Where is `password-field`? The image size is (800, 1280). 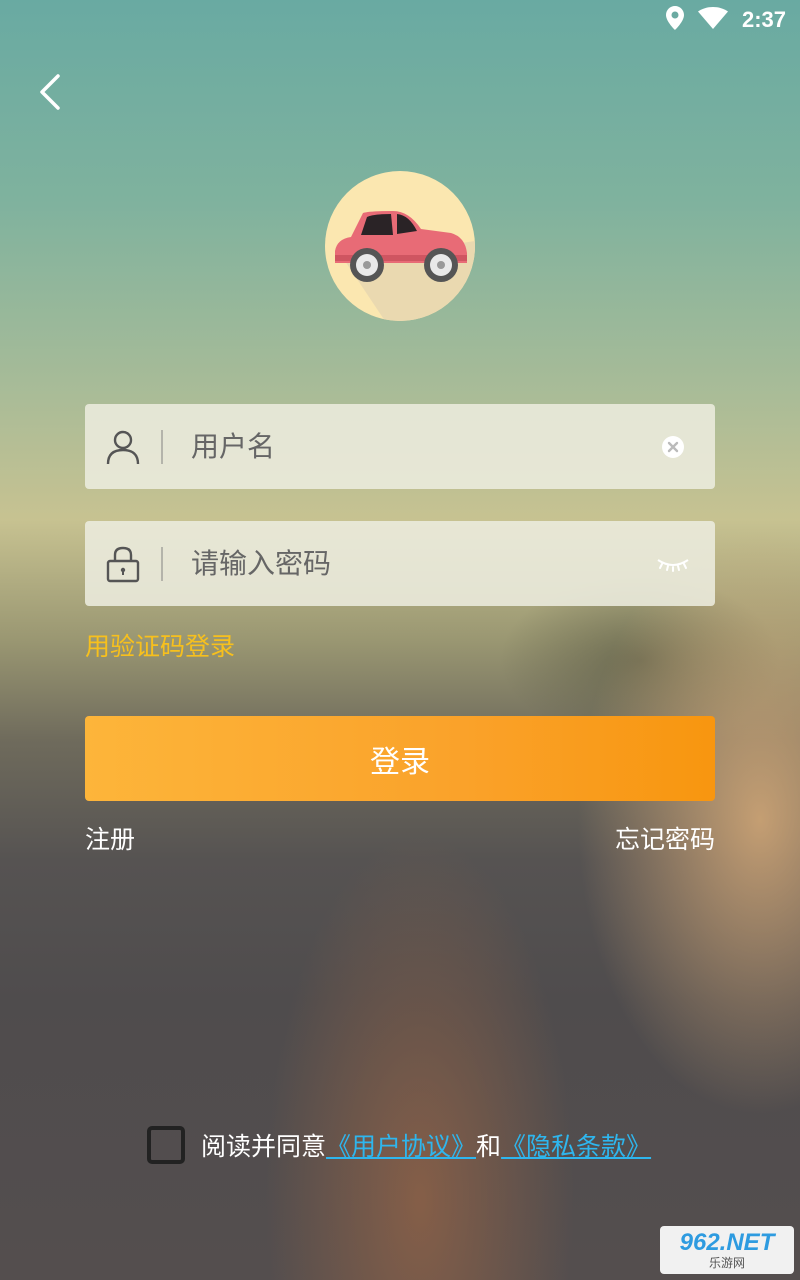 password-field is located at coordinates (400, 563).